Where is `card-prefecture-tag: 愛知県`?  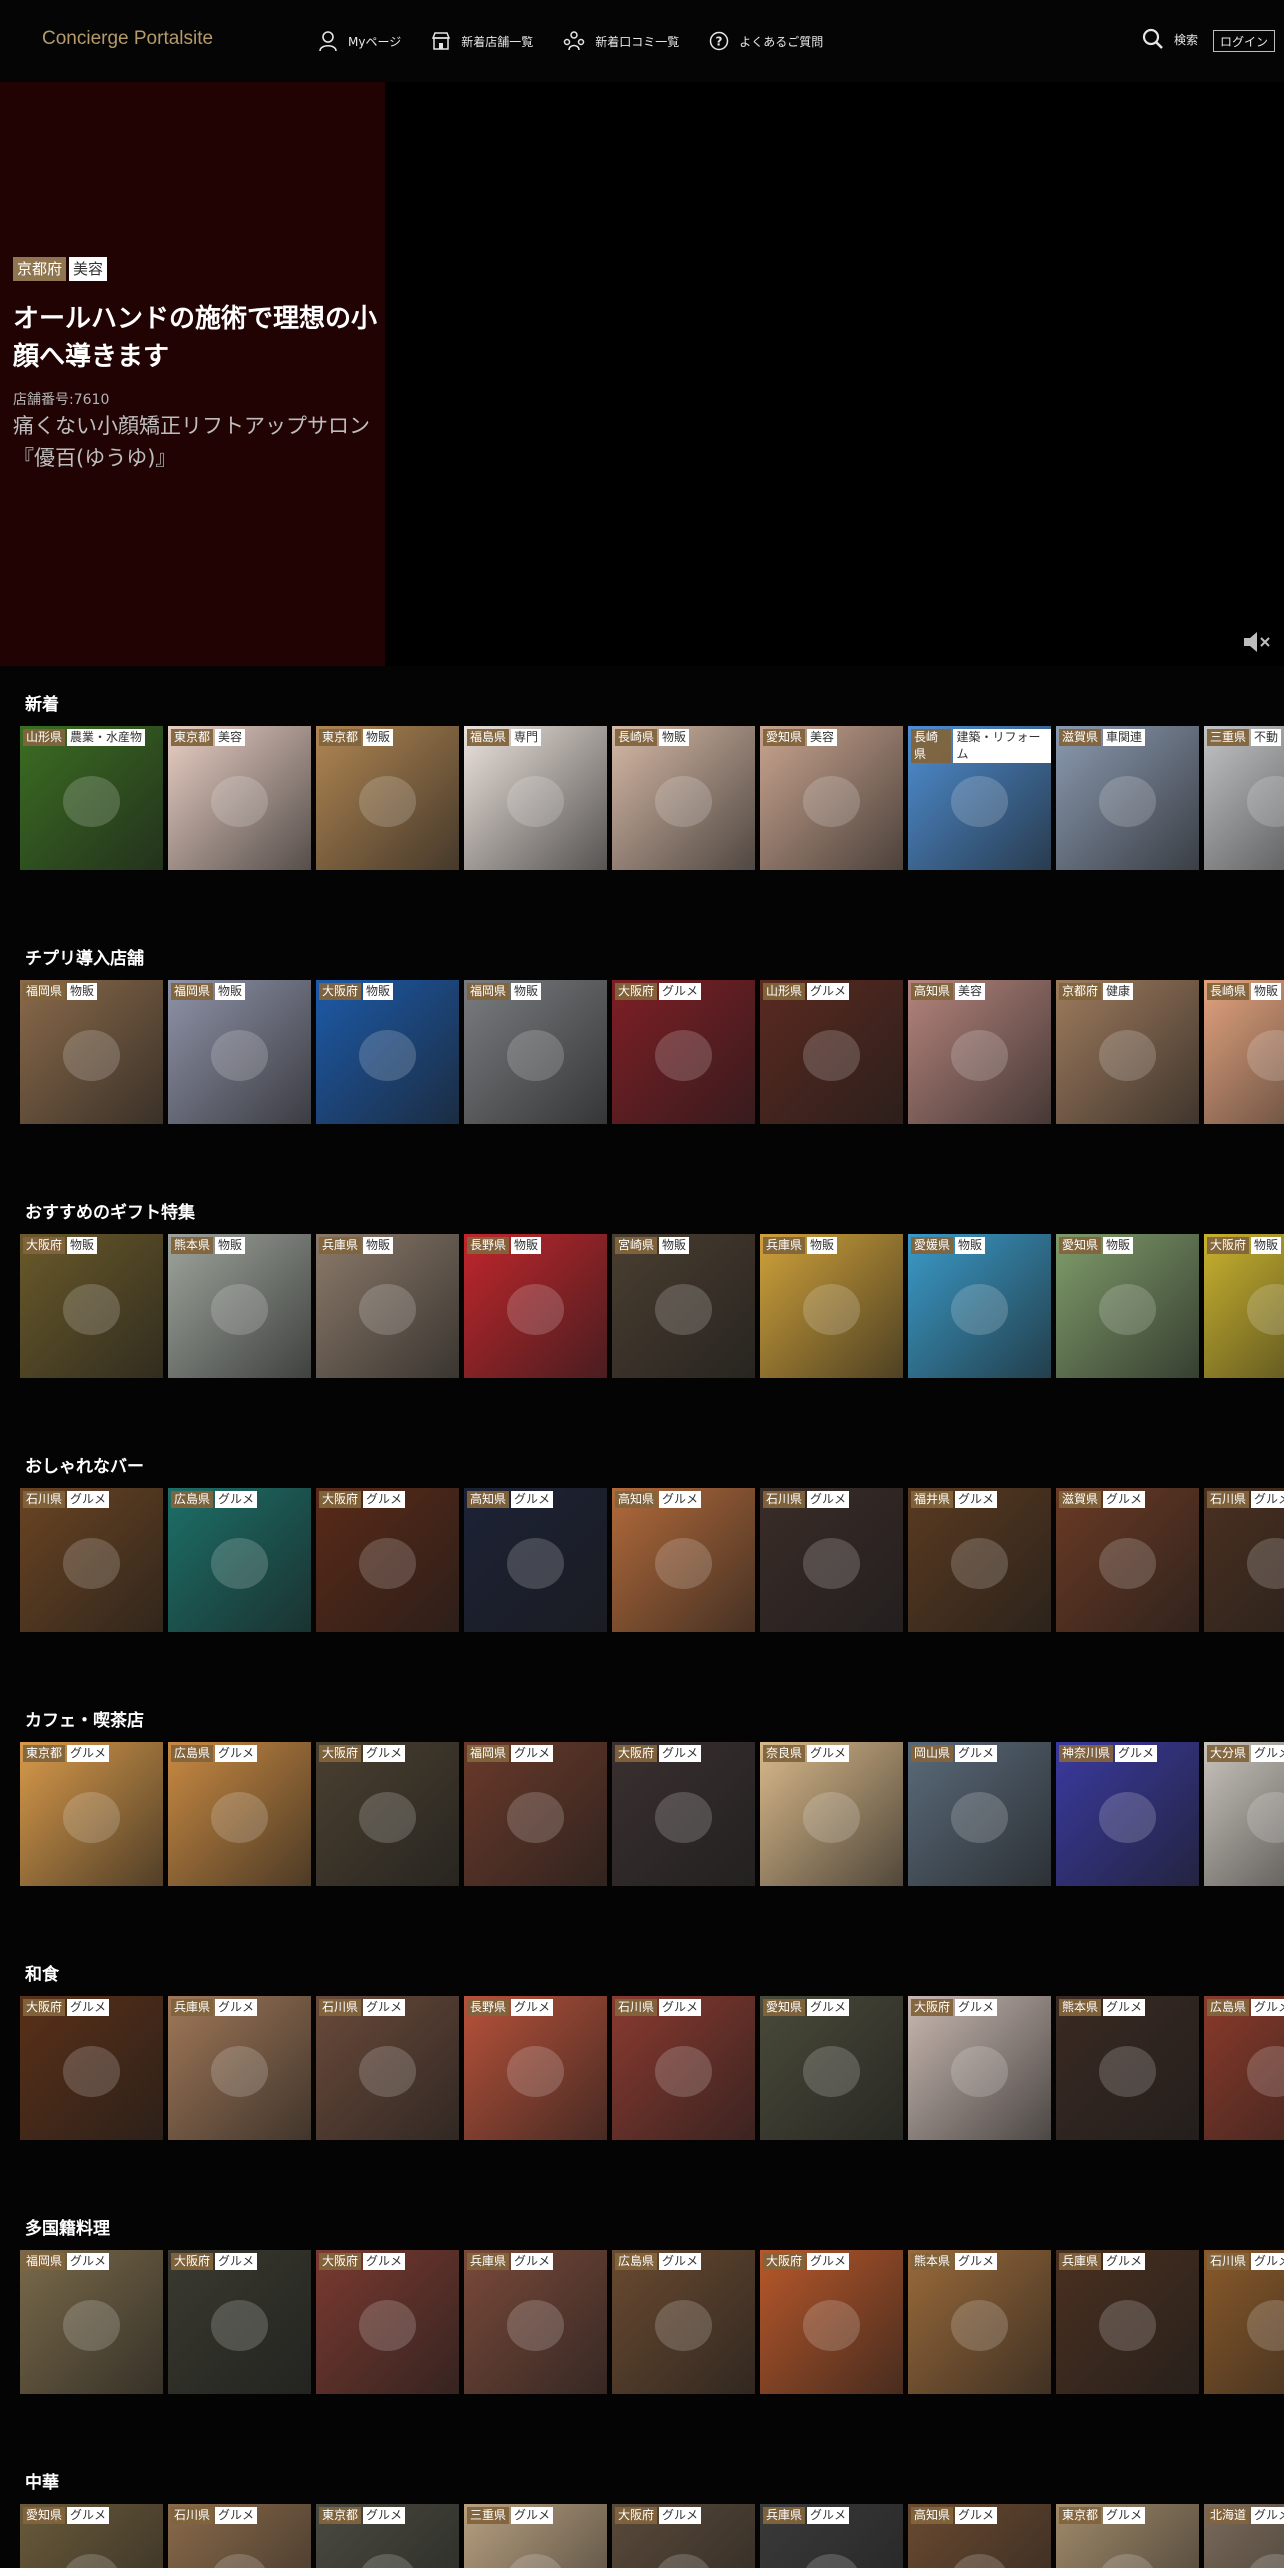 card-prefecture-tag: 愛知県 is located at coordinates (784, 737).